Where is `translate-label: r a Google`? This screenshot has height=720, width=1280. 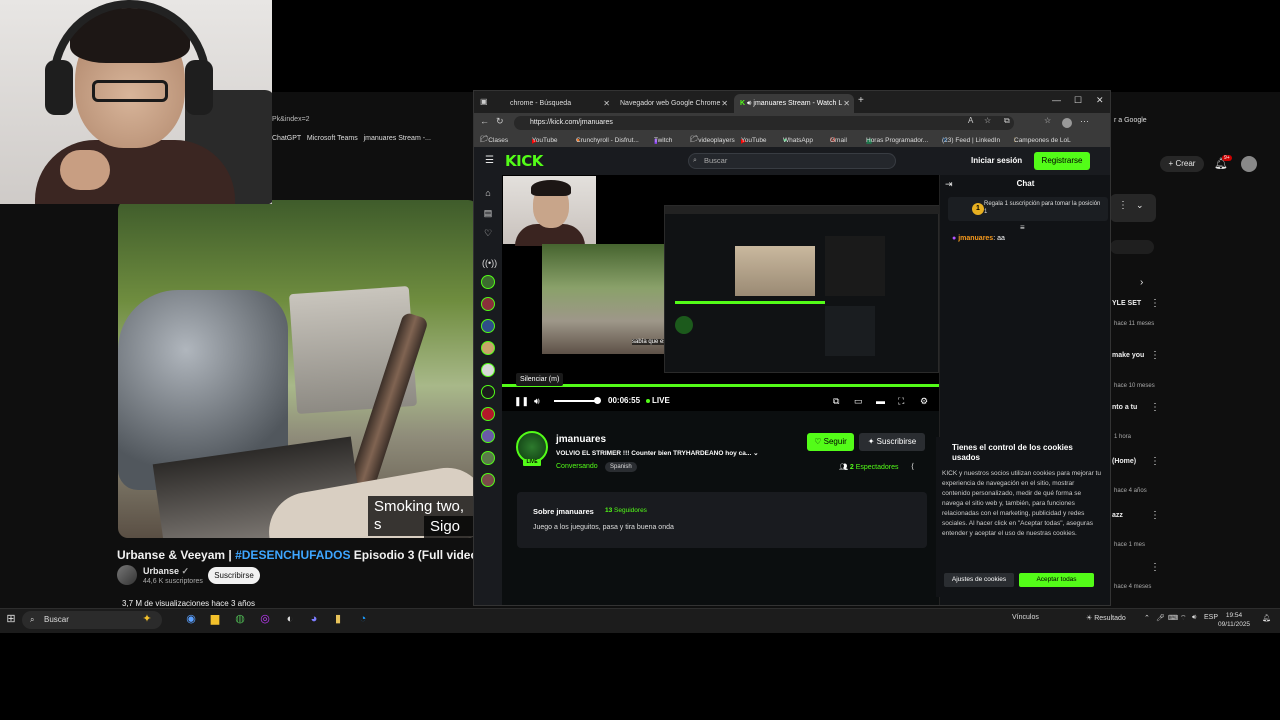
translate-label: r a Google is located at coordinates (1130, 120).